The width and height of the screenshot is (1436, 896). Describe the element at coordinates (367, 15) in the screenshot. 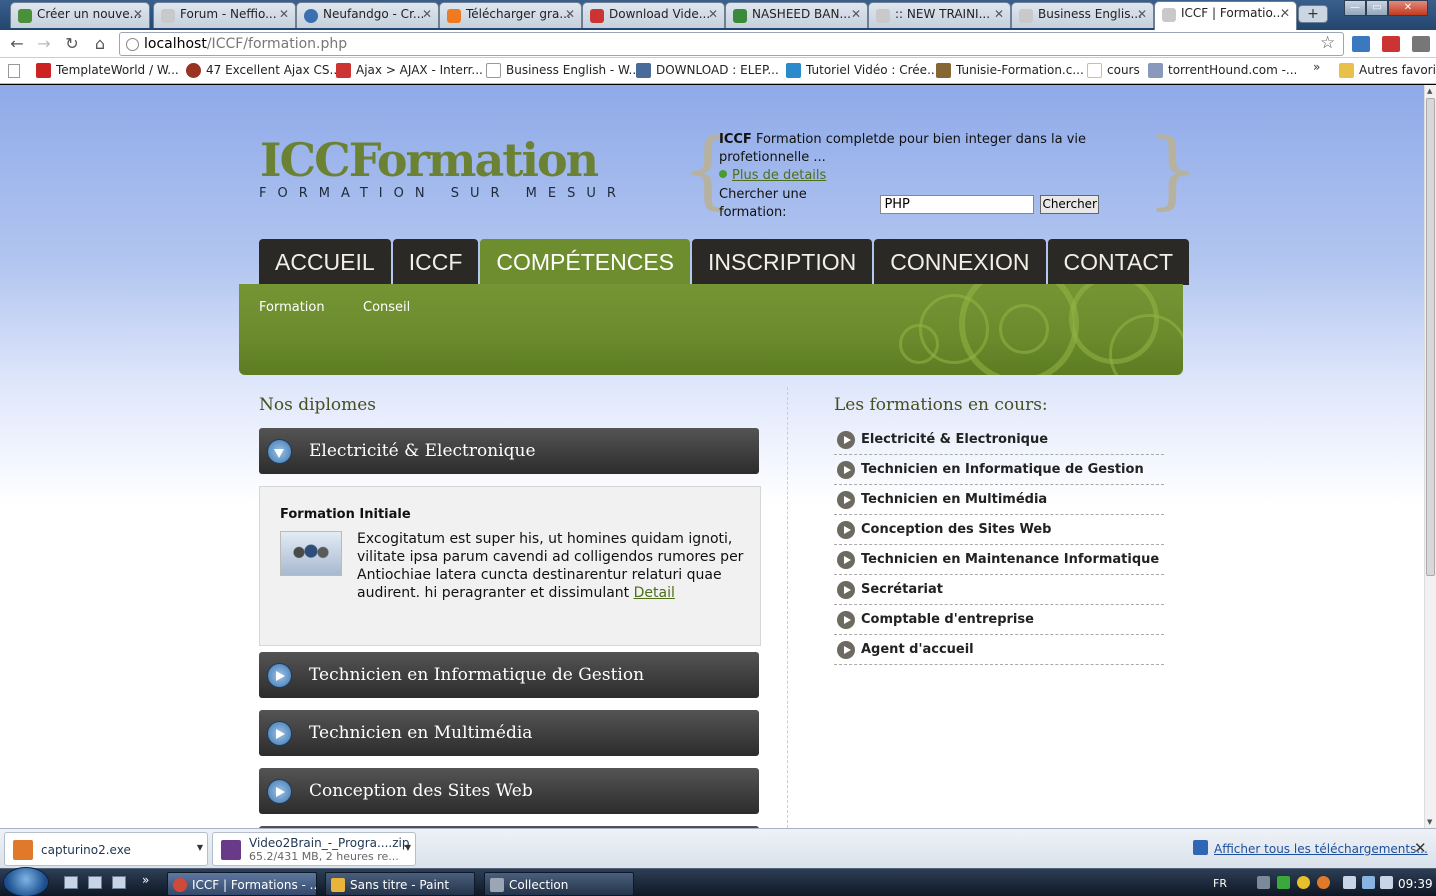

I see `browser-tab: Neufandgo - Cr... ✕` at that location.